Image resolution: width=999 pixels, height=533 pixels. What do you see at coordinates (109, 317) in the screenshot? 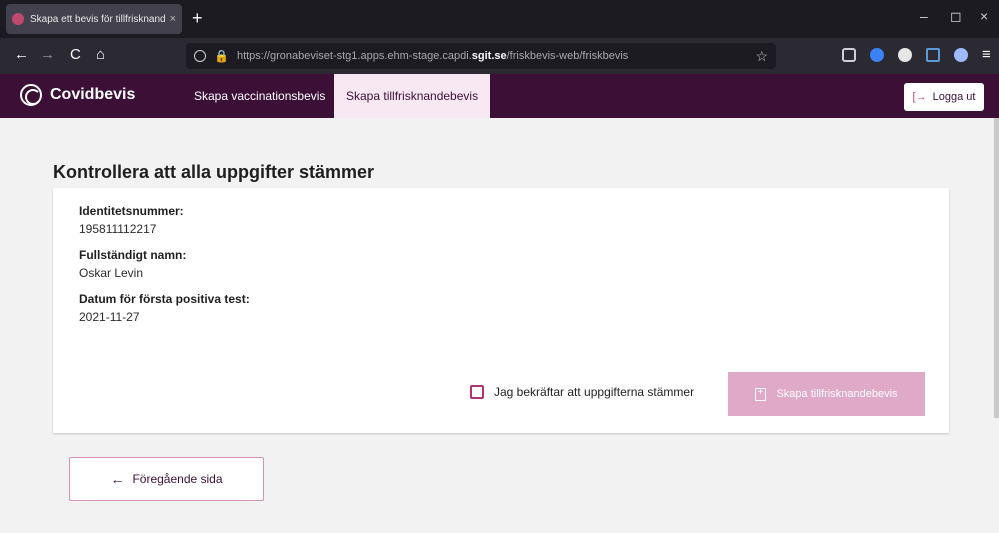
I see `field-value-test-date: 2021-11-27` at bounding box center [109, 317].